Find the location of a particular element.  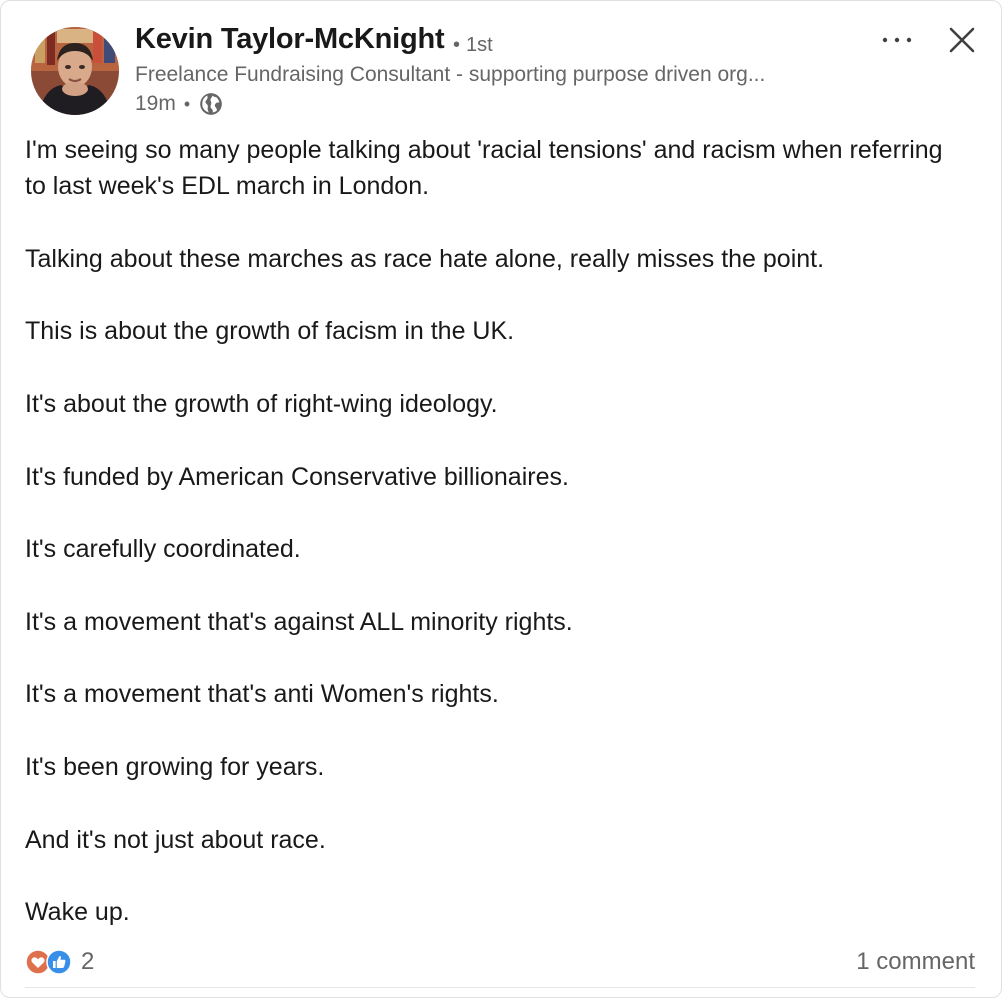

comments-count-link: 1 comment is located at coordinates (915, 962).